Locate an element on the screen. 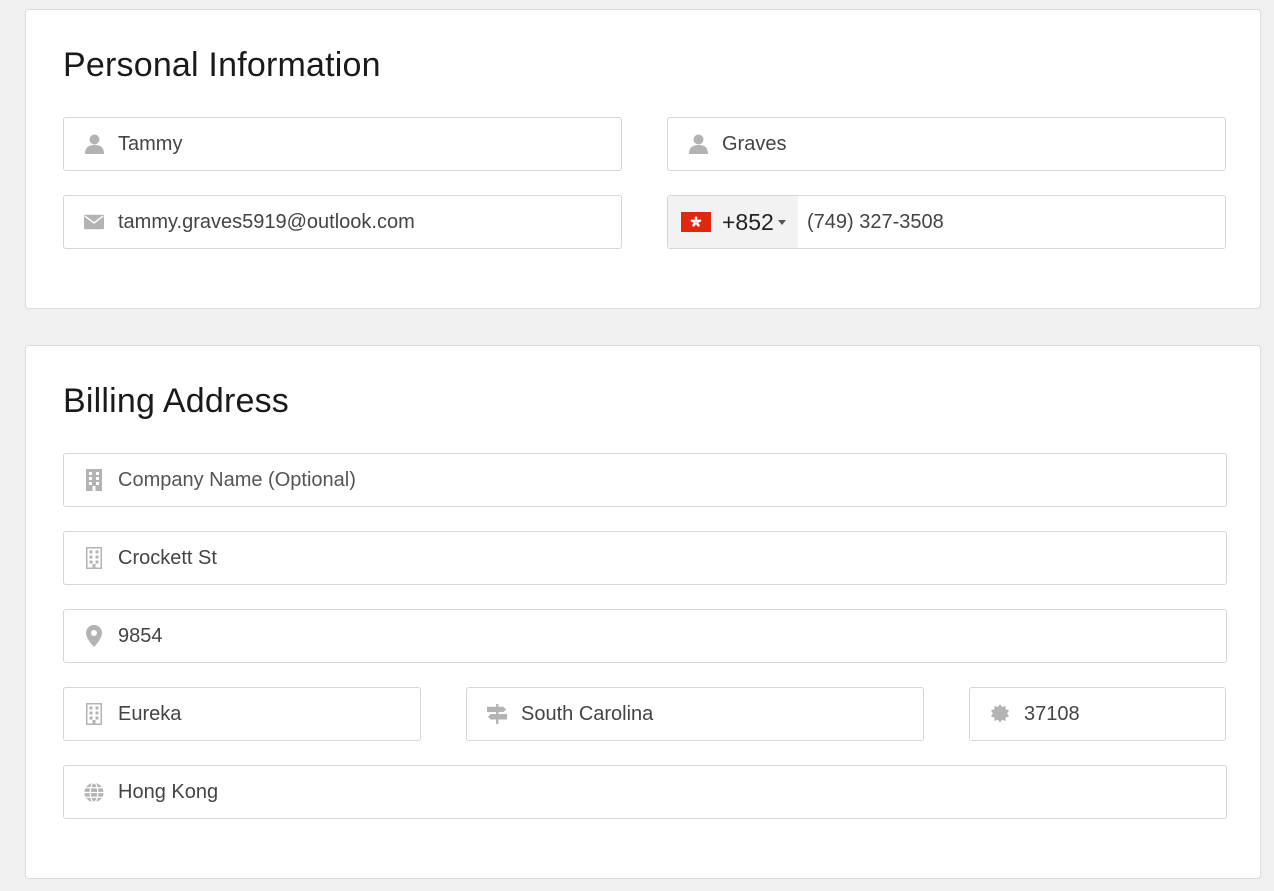 This screenshot has height=891, width=1274. street-number-field is located at coordinates (645, 636).